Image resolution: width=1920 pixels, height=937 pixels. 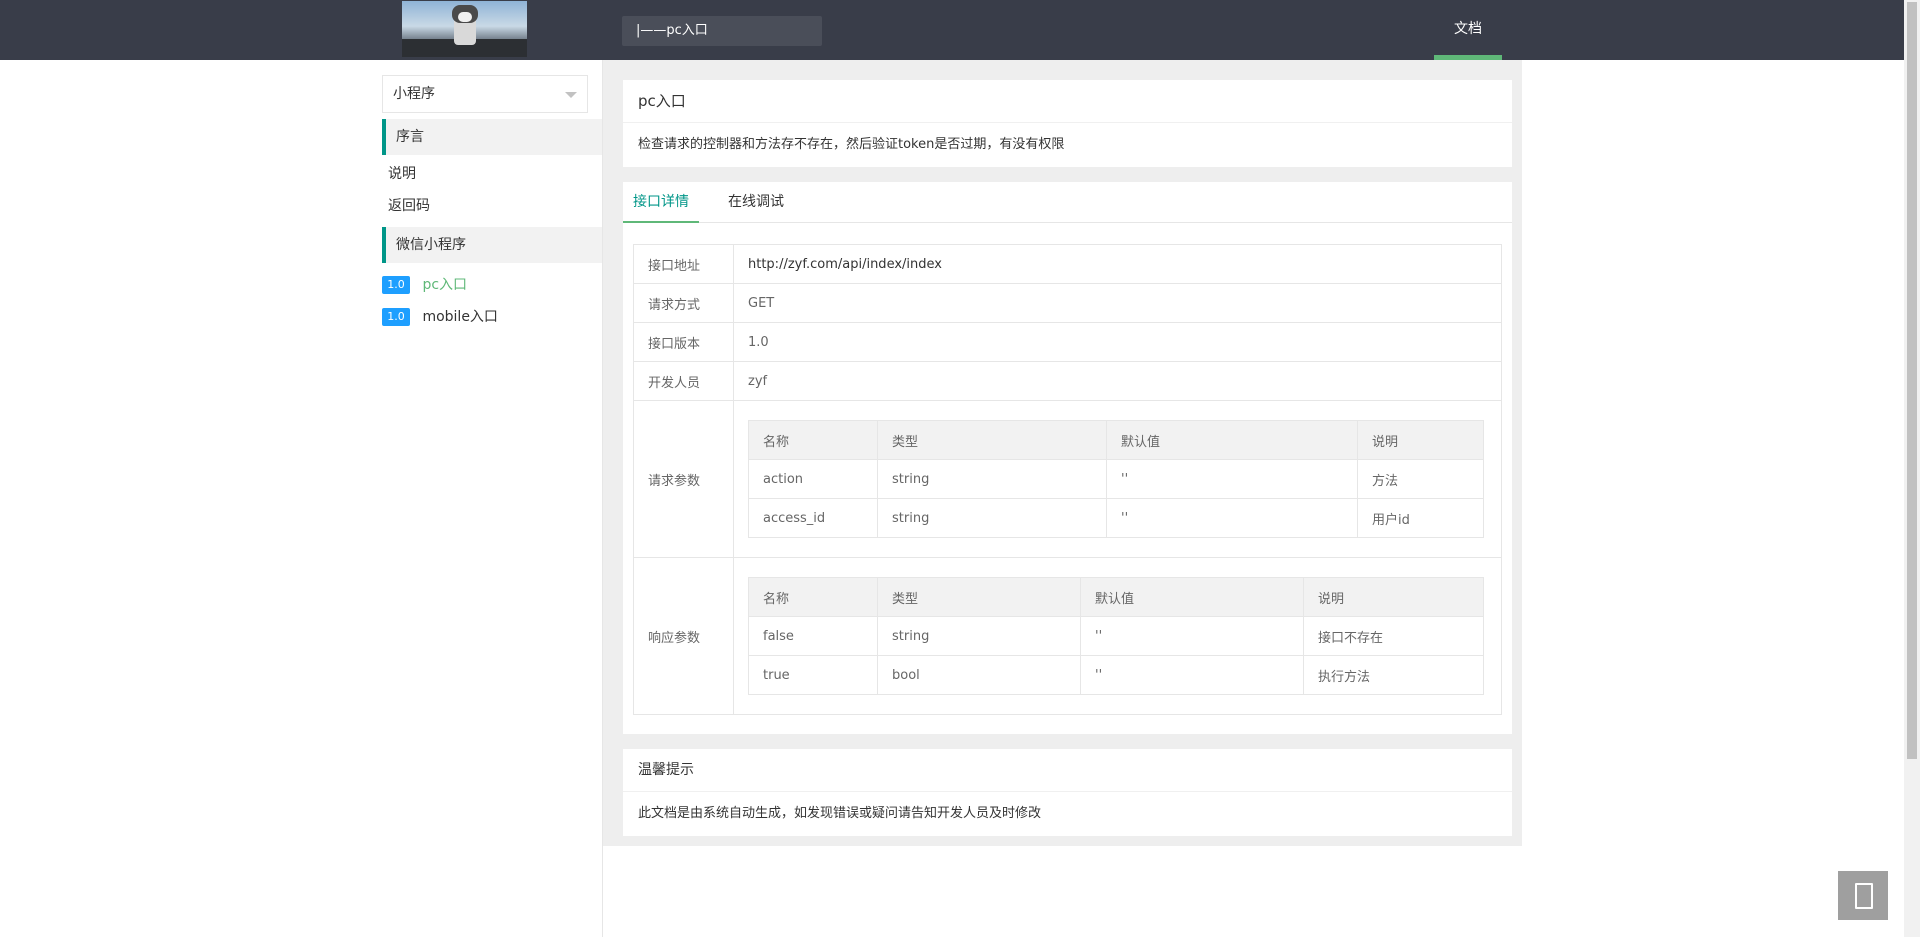 I want to click on project-select: 小程序, so click(x=485, y=94).